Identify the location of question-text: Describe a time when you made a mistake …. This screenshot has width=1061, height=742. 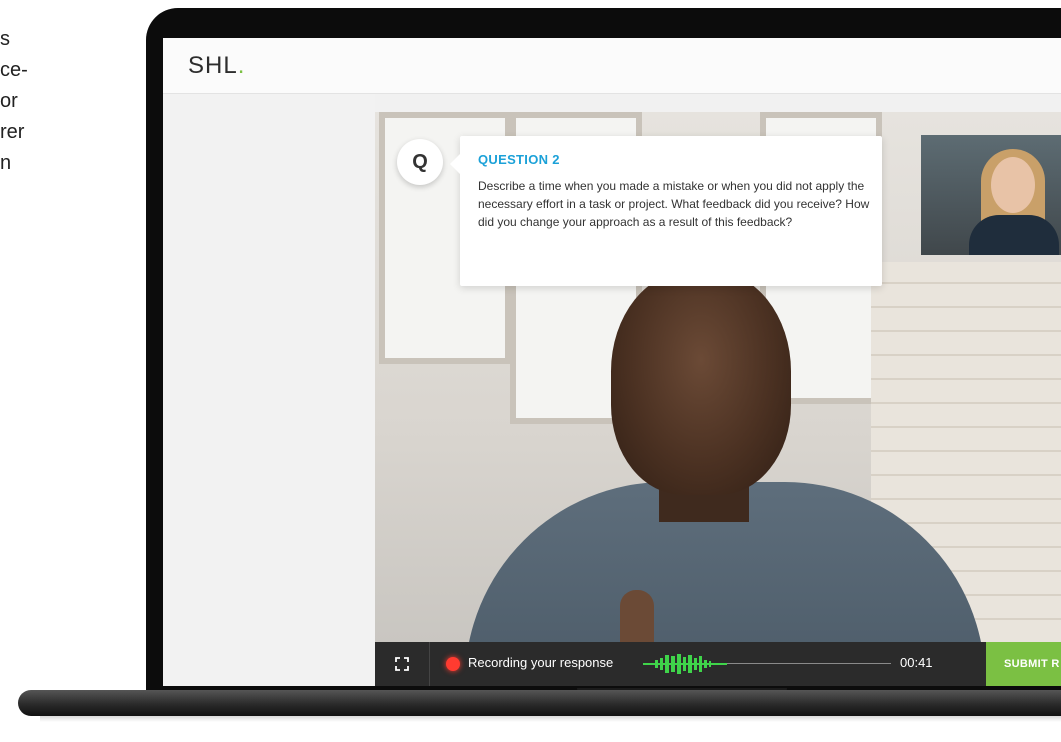
(674, 204).